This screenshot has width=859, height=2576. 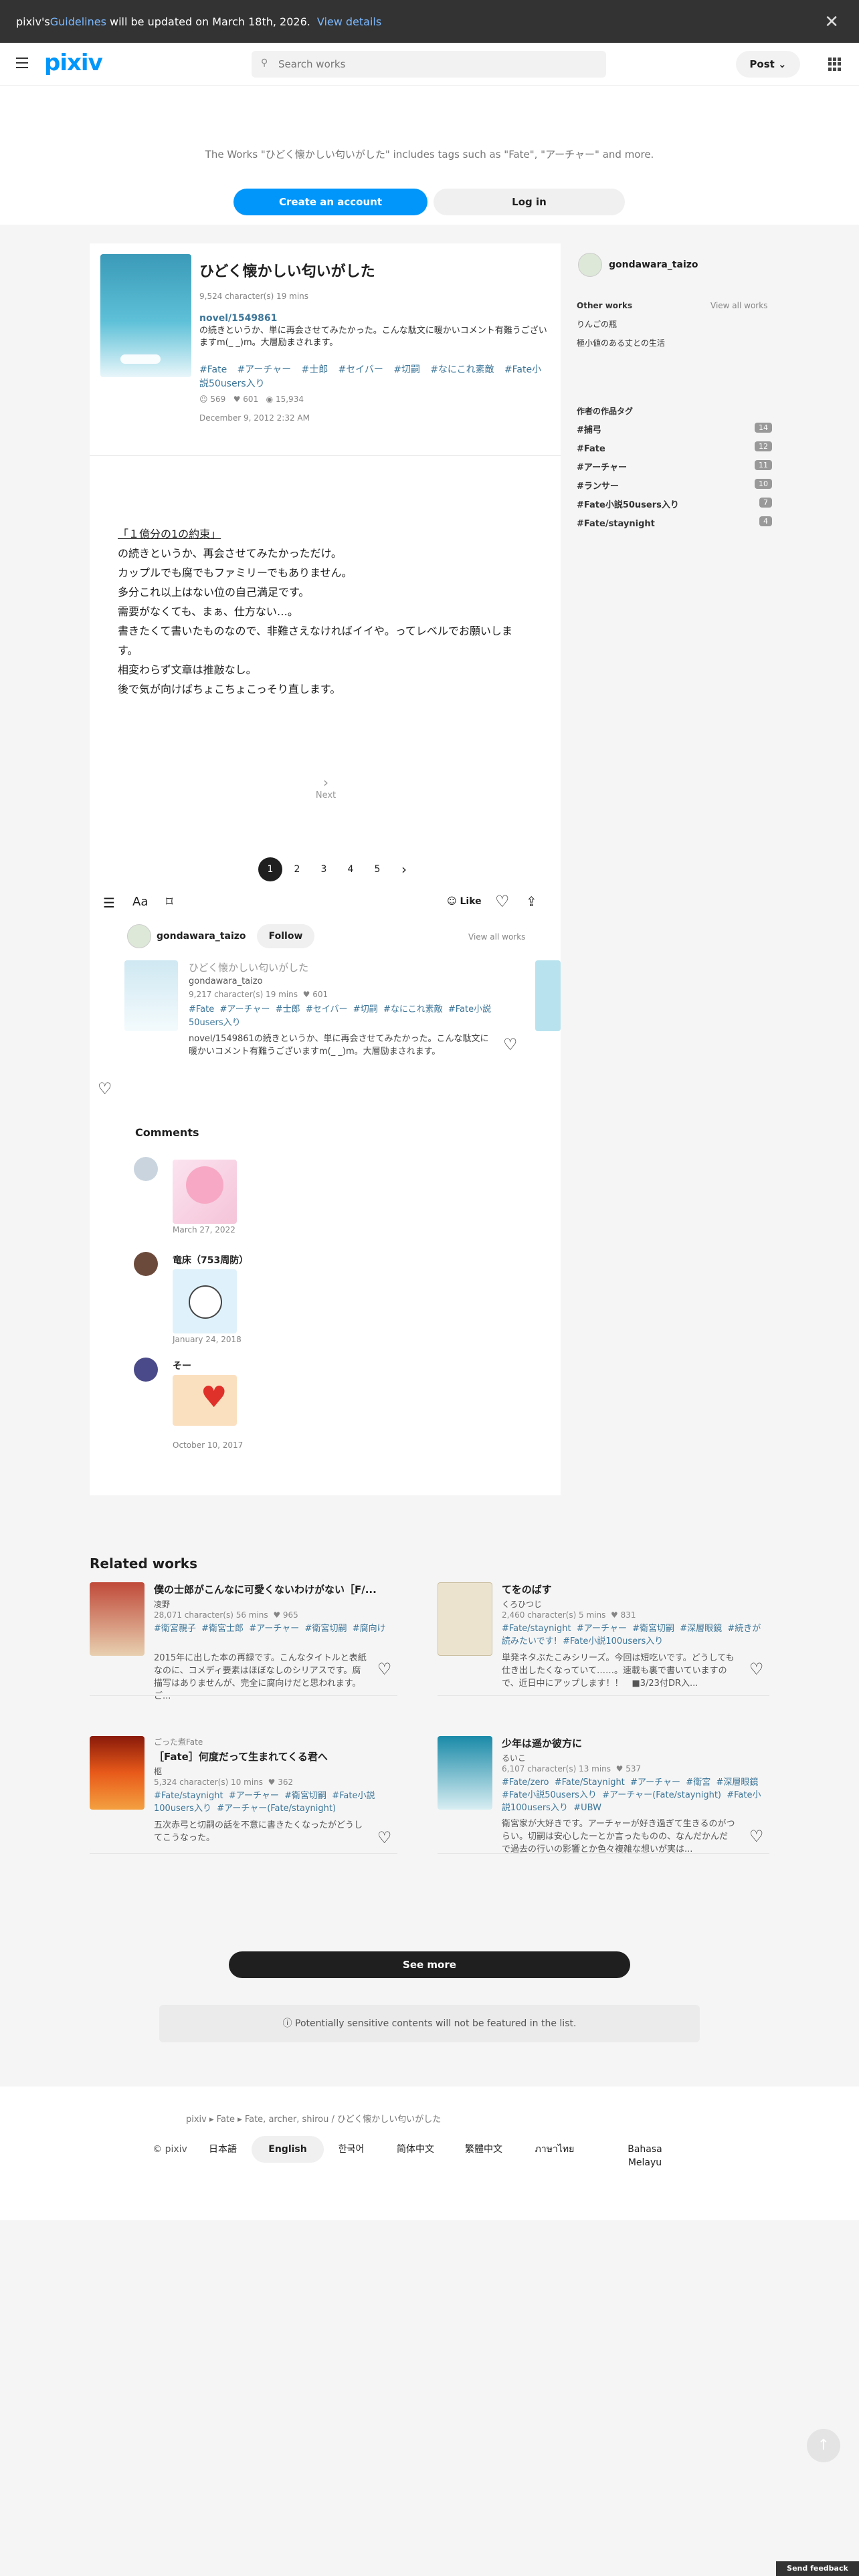 I want to click on view-all-works-link: View all works, so click(x=497, y=937).